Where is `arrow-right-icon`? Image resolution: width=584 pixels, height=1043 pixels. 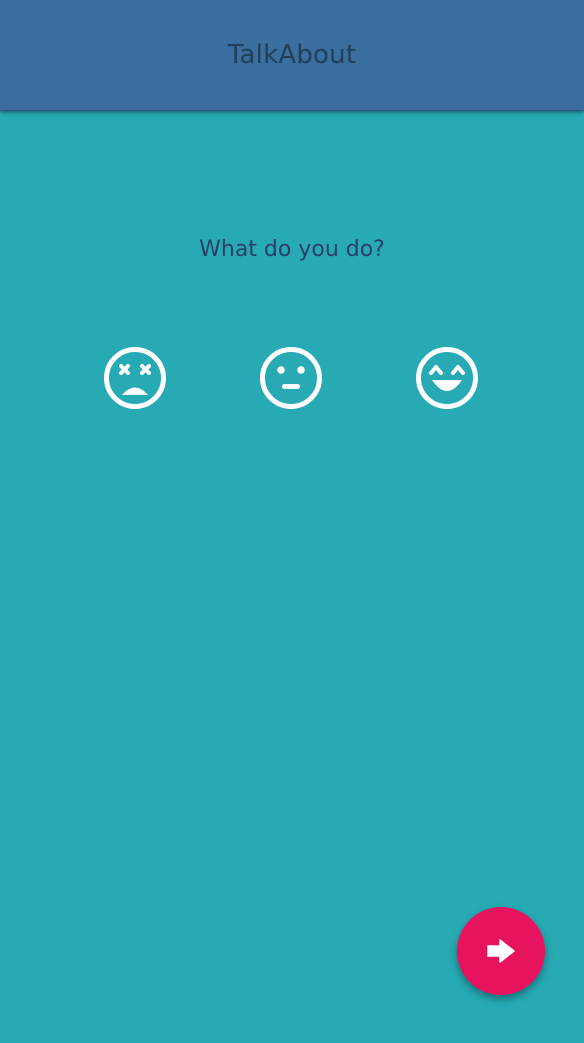
arrow-right-icon is located at coordinates (501, 951).